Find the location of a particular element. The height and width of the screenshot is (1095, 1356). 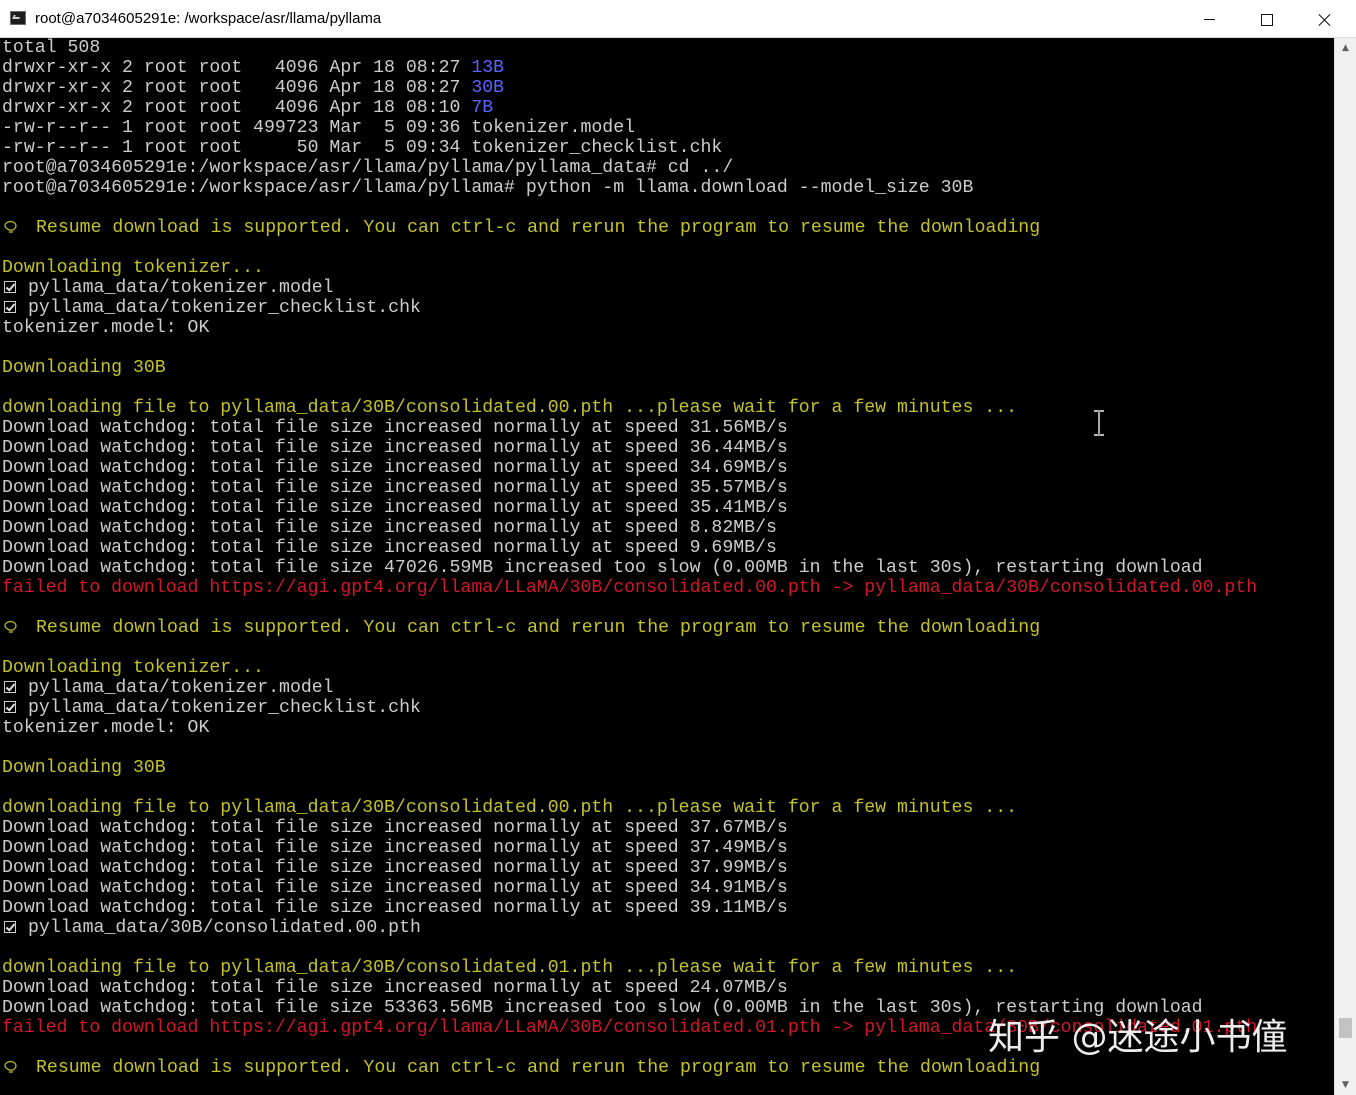

close-button is located at coordinates (1325, 19).